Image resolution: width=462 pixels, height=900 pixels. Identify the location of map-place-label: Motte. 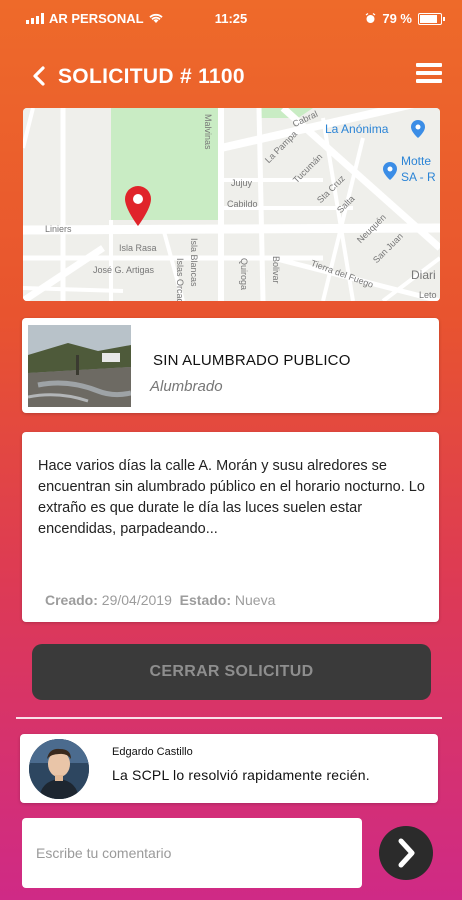
(416, 161).